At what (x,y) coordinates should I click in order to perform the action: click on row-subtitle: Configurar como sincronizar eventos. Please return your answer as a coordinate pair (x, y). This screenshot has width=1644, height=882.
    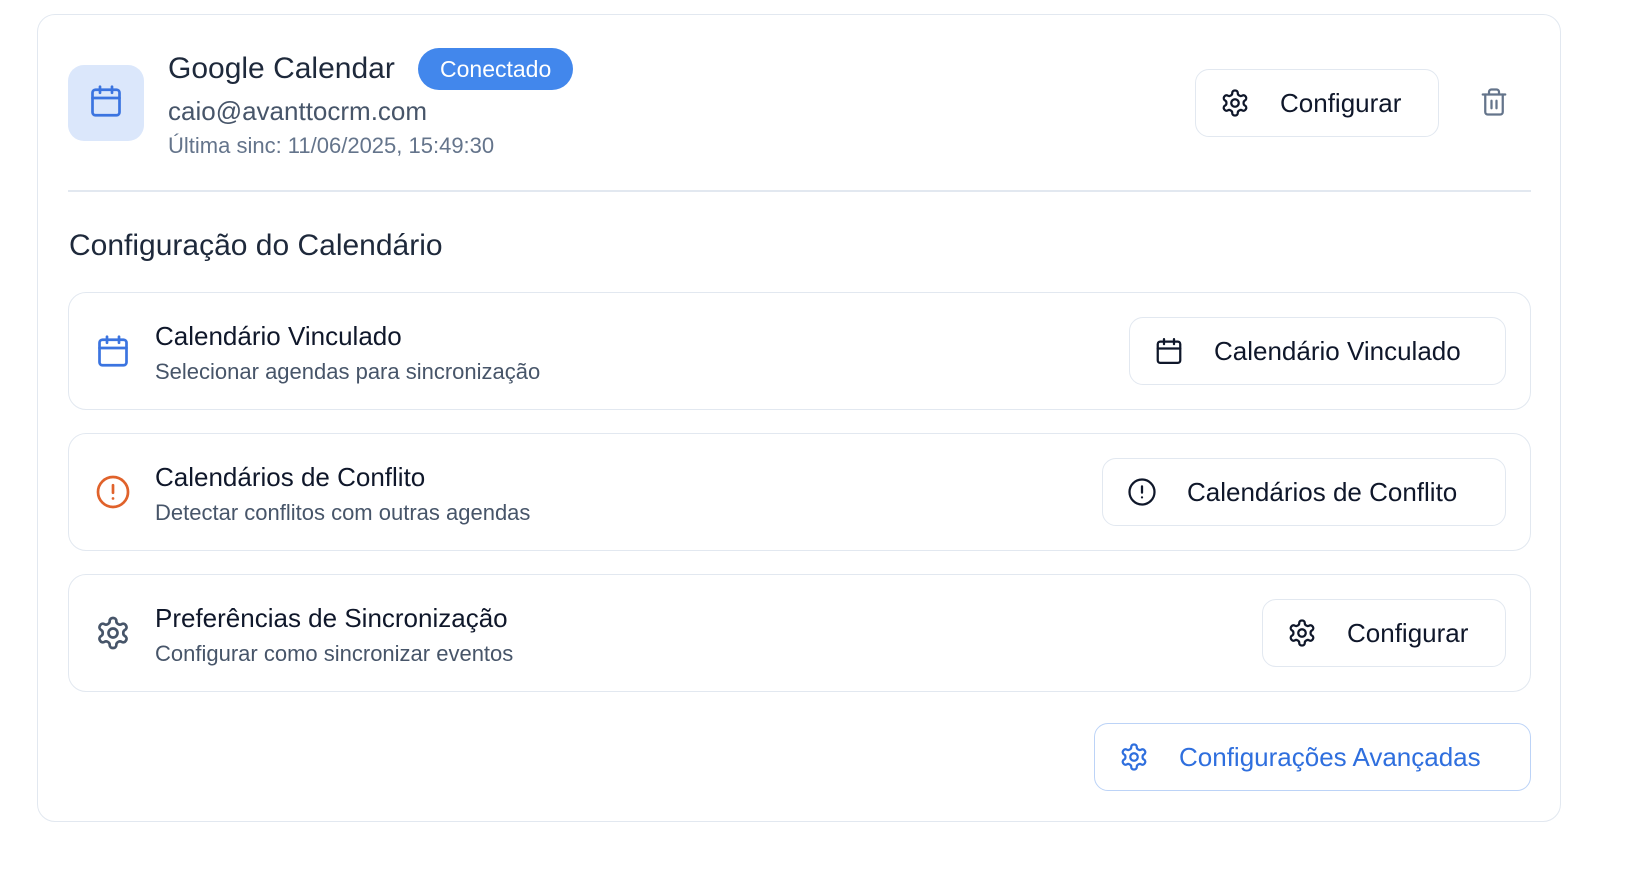
    Looking at the image, I should click on (334, 653).